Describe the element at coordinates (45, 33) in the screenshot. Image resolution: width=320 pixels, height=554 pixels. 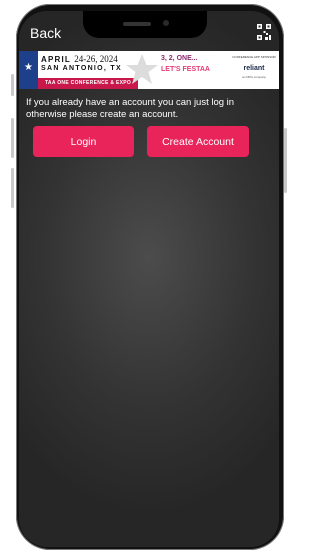
I see `back-button: Back` at that location.